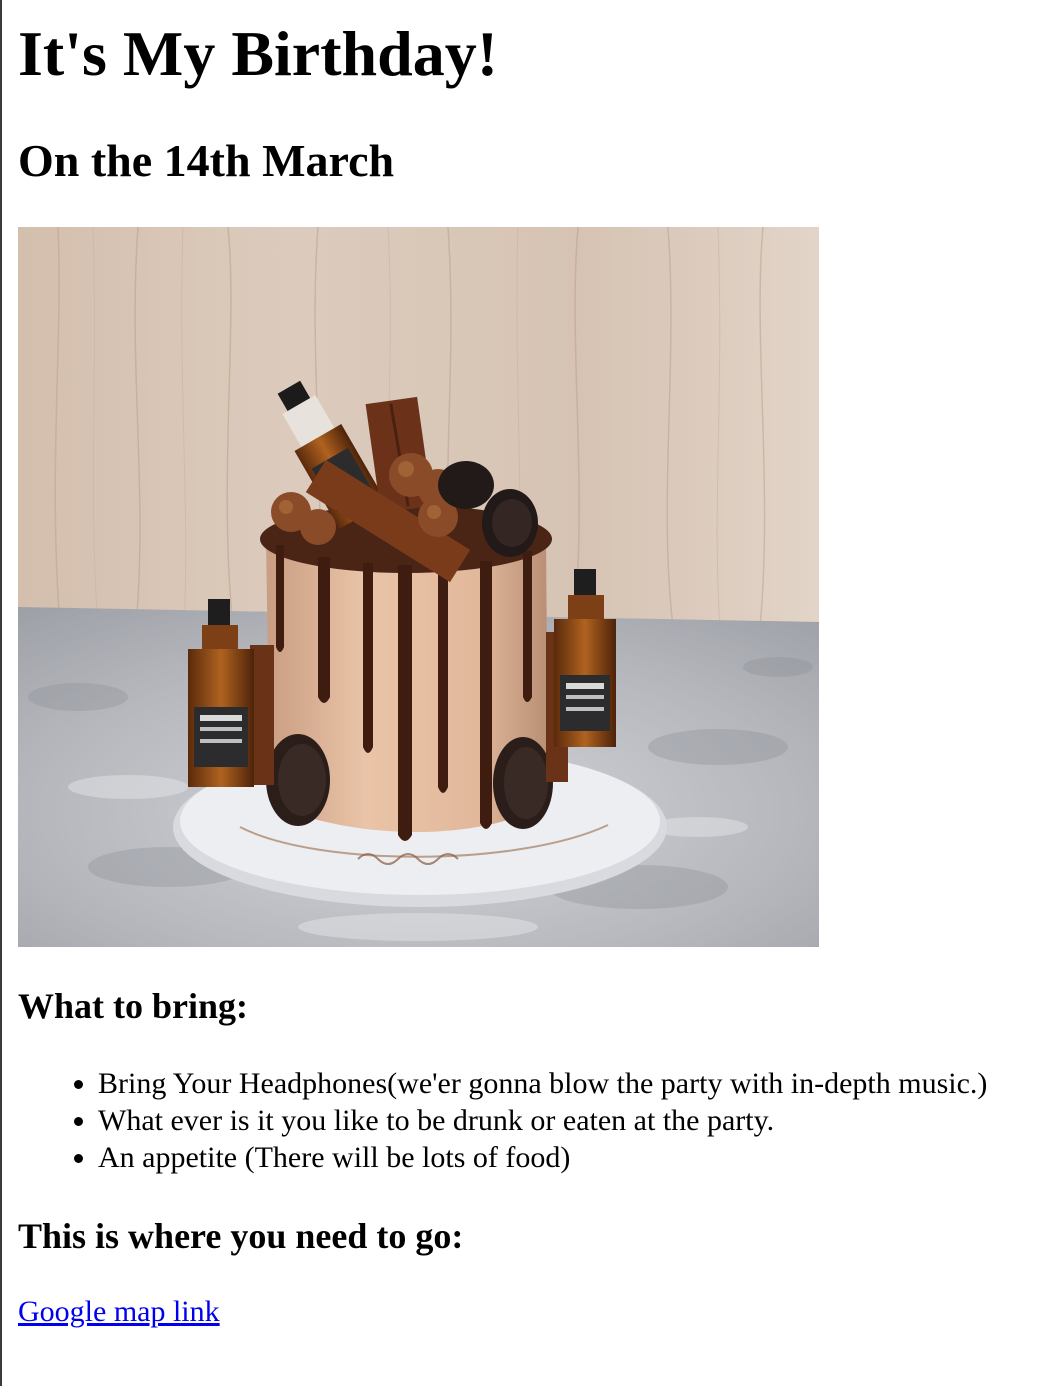 The height and width of the screenshot is (1386, 1056). Describe the element at coordinates (258, 53) in the screenshot. I see `page-title: It's My Birthday!` at that location.